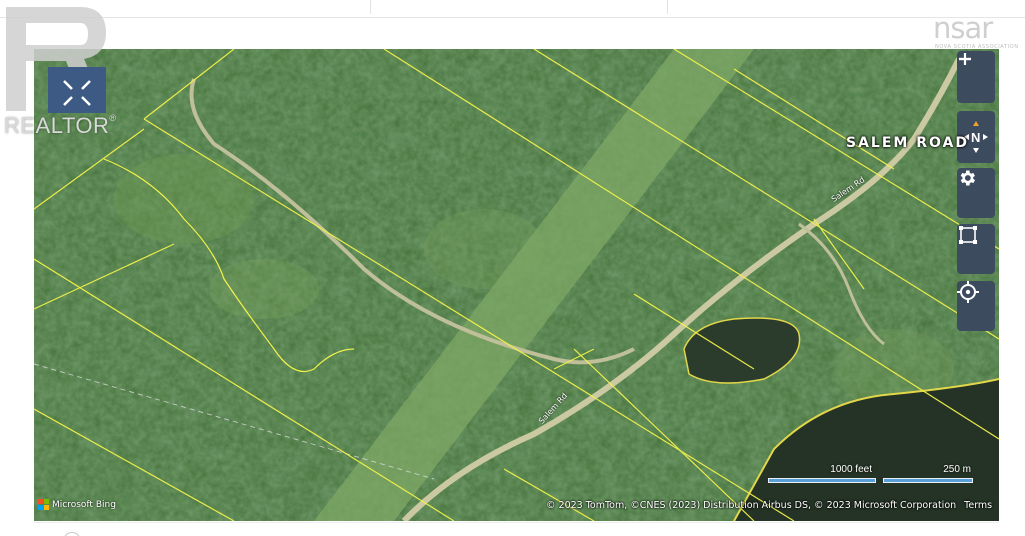 This screenshot has height=536, width=1025. Describe the element at coordinates (928, 475) in the screenshot. I see `scale-bar-meters: 250 m` at that location.